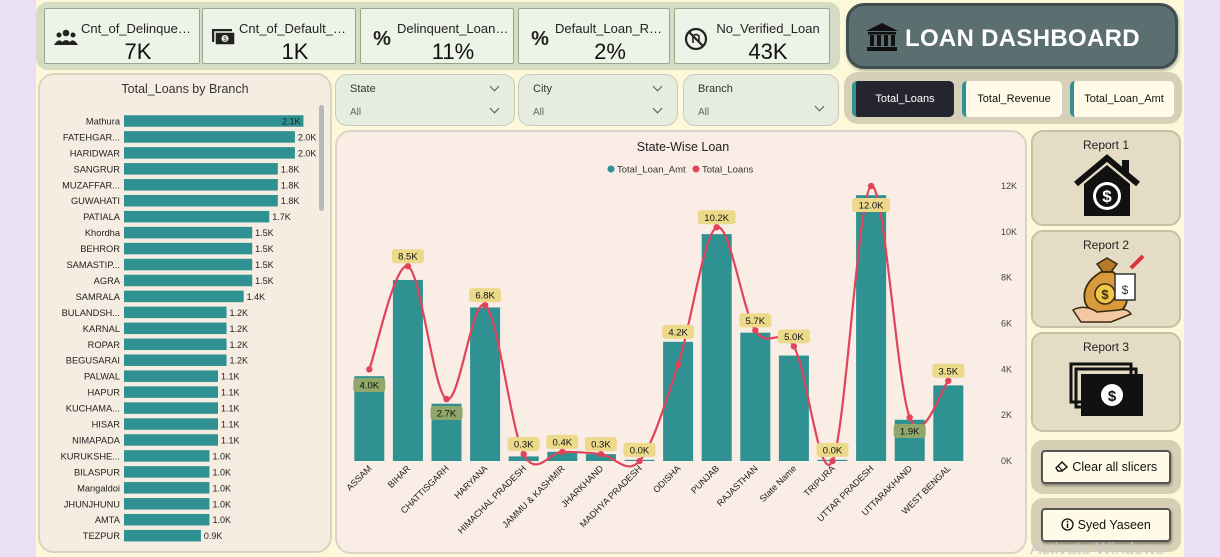 This screenshot has width=1220, height=557. What do you see at coordinates (1122, 99) in the screenshot?
I see `total-loan-amt-button: Total_Loan_Amt` at bounding box center [1122, 99].